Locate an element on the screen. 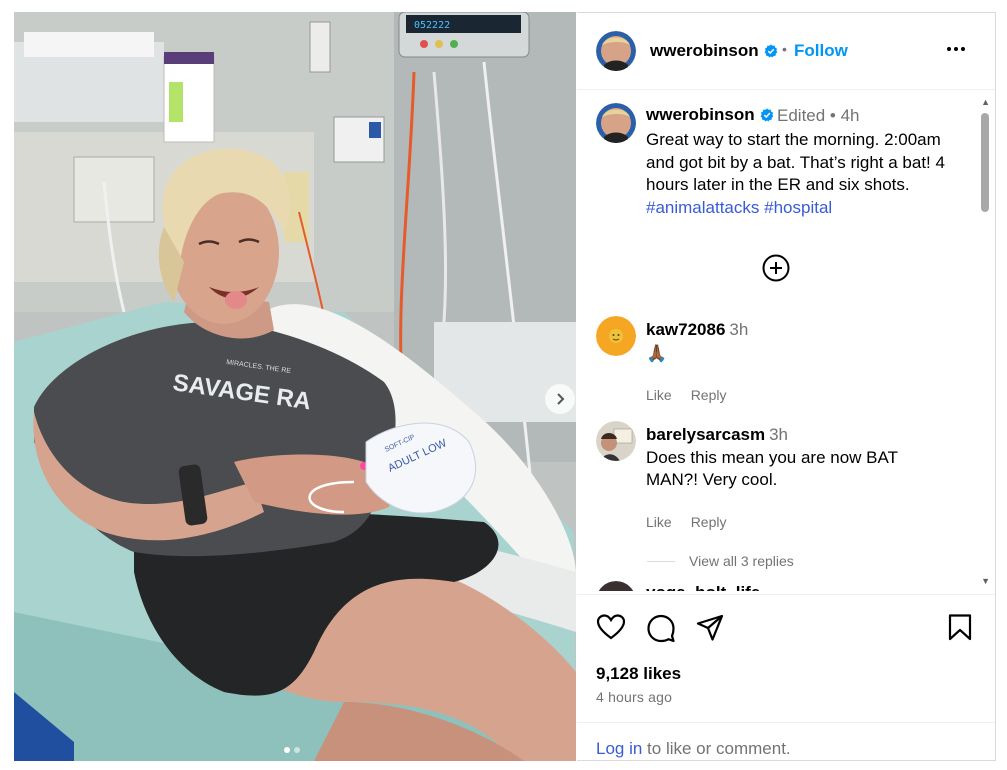 This screenshot has width=1007, height=770. comment-username: barelysarcasm is located at coordinates (705, 434).